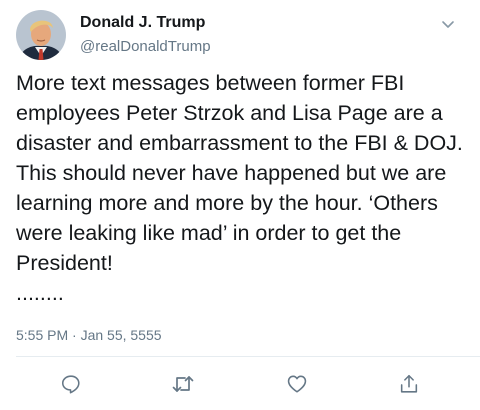 This screenshot has width=480, height=410. I want to click on share-icon, so click(409, 384).